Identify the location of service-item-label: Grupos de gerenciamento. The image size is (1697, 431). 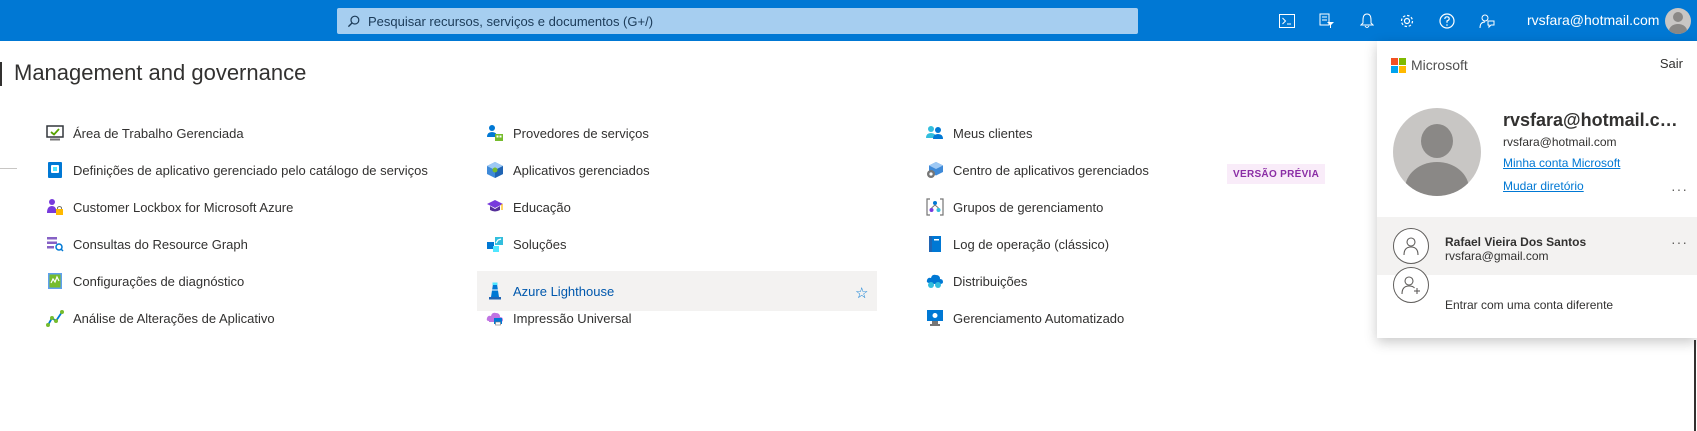
(1028, 207).